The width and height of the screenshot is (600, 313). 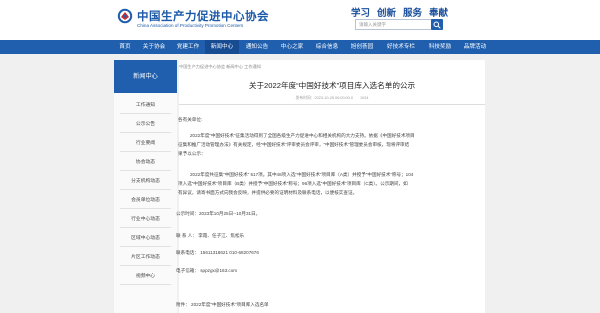 I want to click on sidebar-item-industry-center-news: 行业中心动态, so click(x=145, y=218).